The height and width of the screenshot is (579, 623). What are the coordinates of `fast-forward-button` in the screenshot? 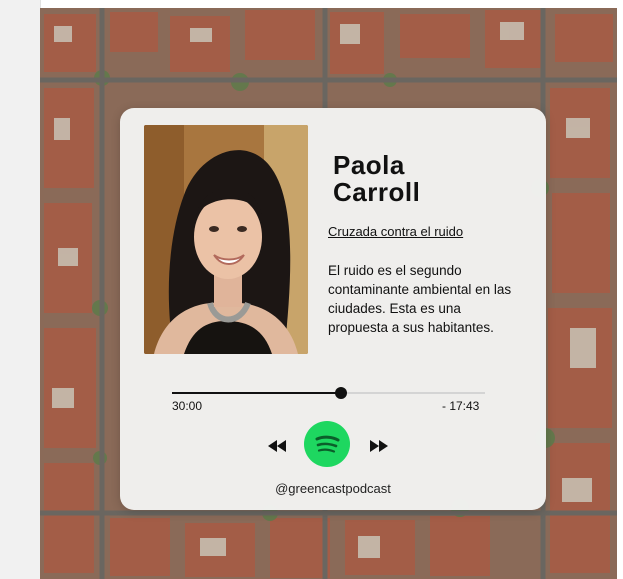 It's located at (379, 448).